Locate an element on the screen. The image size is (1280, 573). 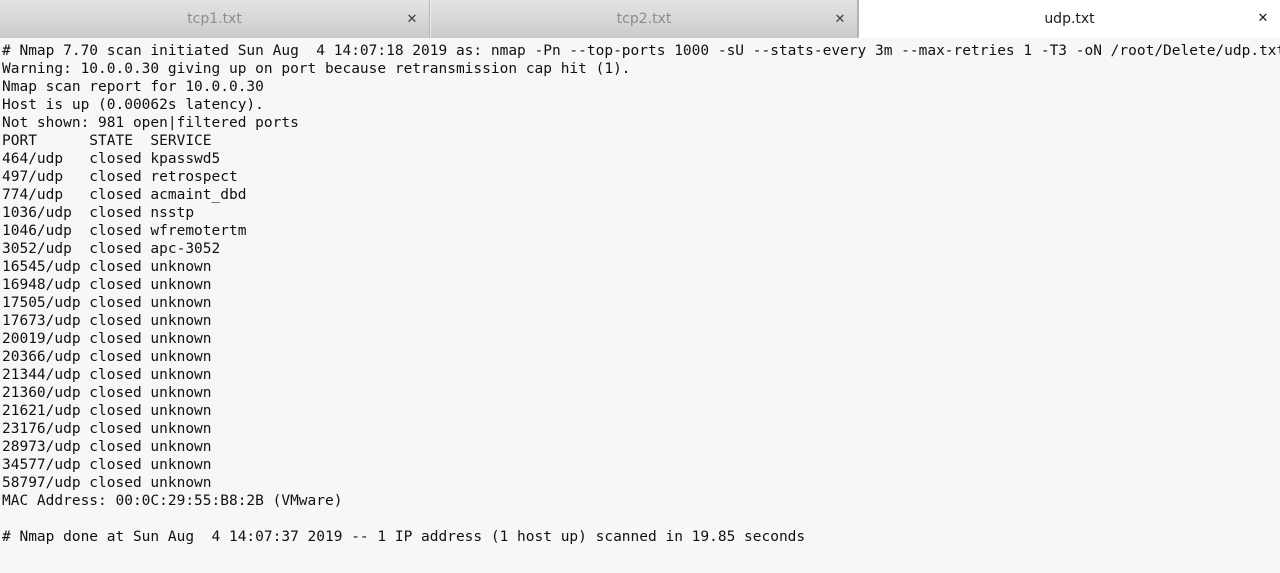
tab-bar: tcp1.txt ✕ tcp2.txt ✕ udp.txt ✕ is located at coordinates (640, 19).